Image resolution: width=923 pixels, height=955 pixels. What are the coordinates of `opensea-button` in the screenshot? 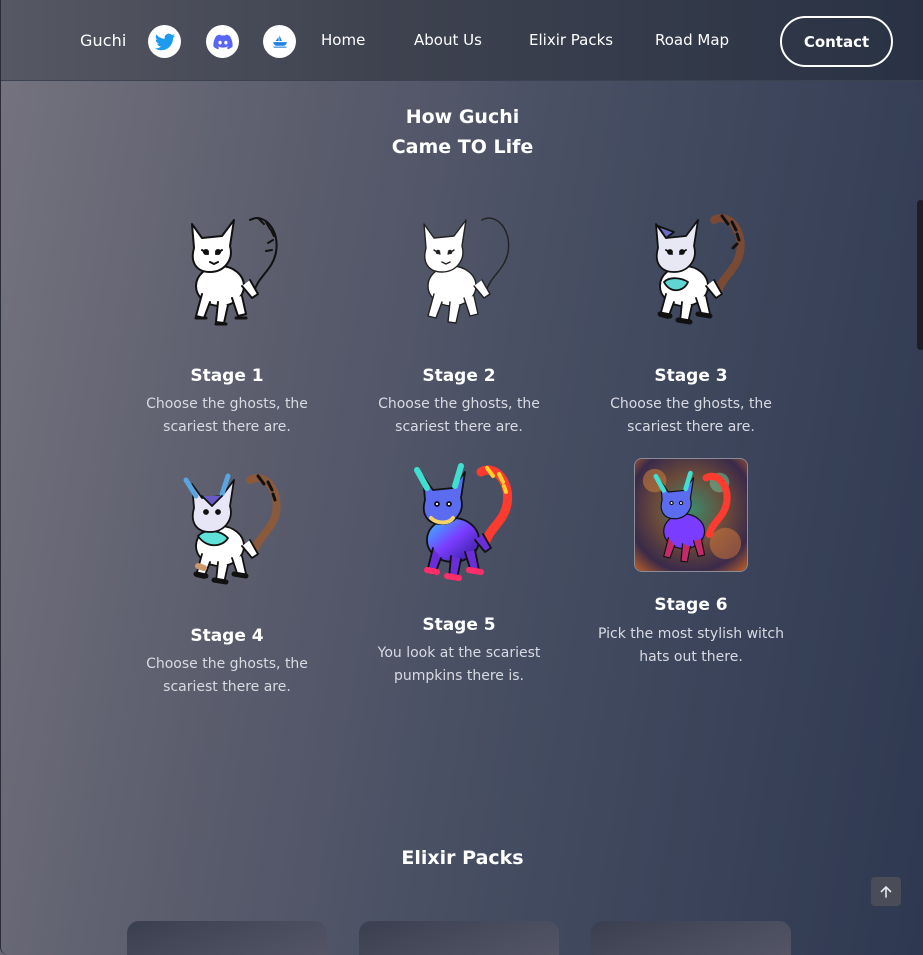 It's located at (279, 41).